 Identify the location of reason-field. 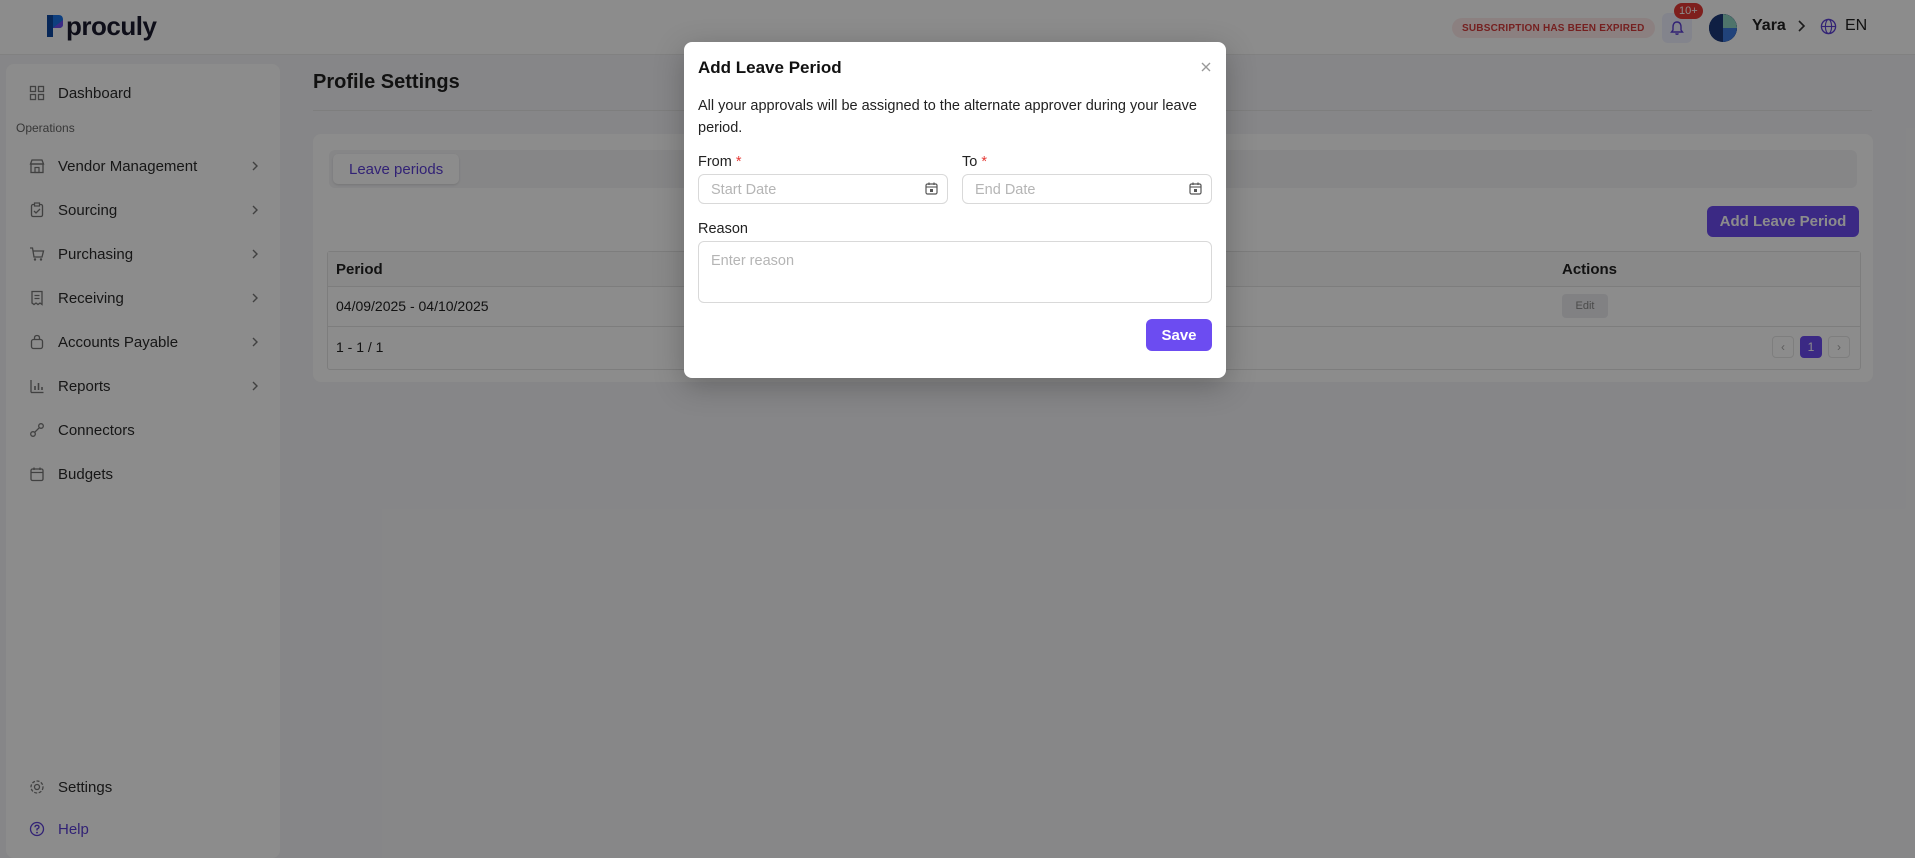
(955, 272).